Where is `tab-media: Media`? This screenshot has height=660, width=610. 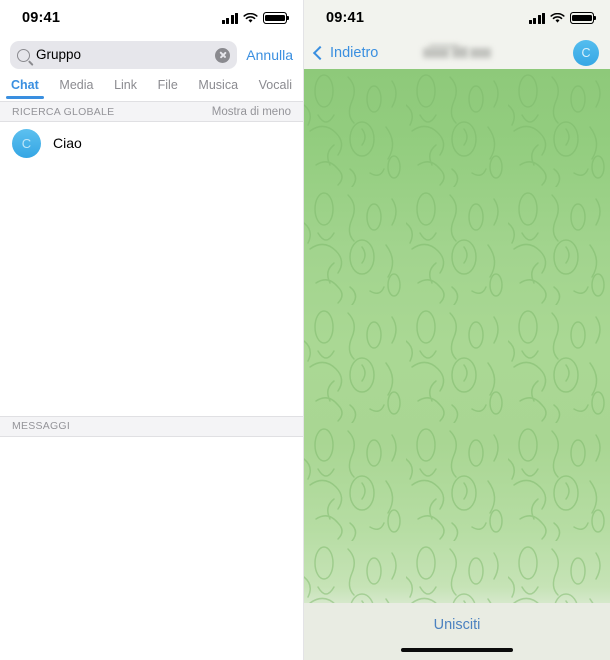
tab-media: Media is located at coordinates (76, 88).